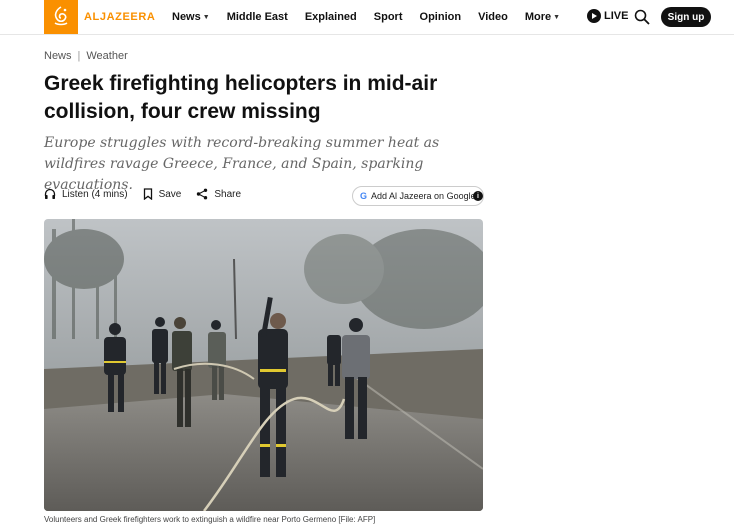 Image resolution: width=734 pixels, height=529 pixels. I want to click on info-icon: i, so click(478, 196).